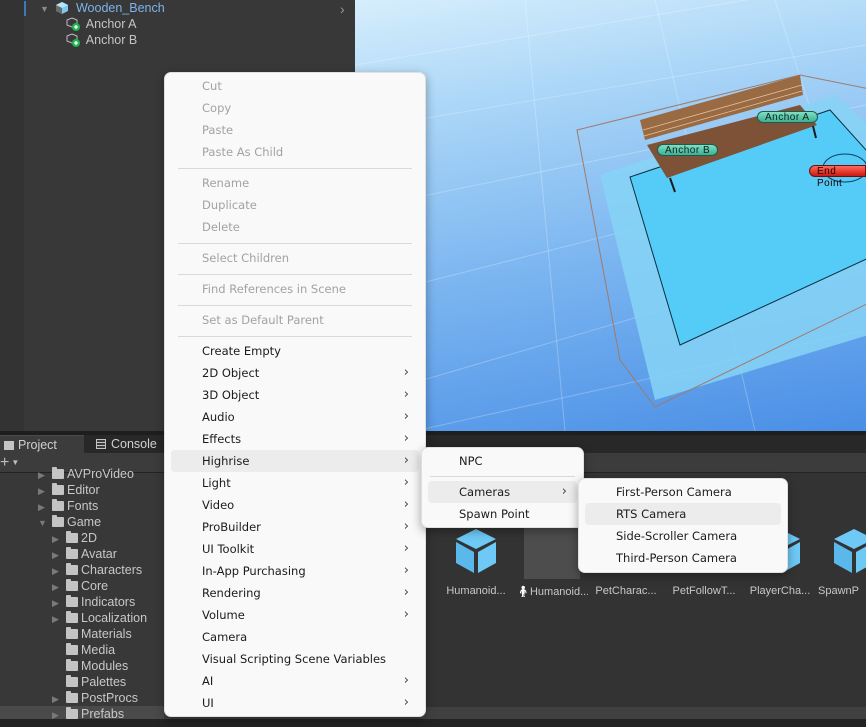 The width and height of the screenshot is (866, 727). I want to click on menu-item-audio: Audio ›, so click(295, 417).